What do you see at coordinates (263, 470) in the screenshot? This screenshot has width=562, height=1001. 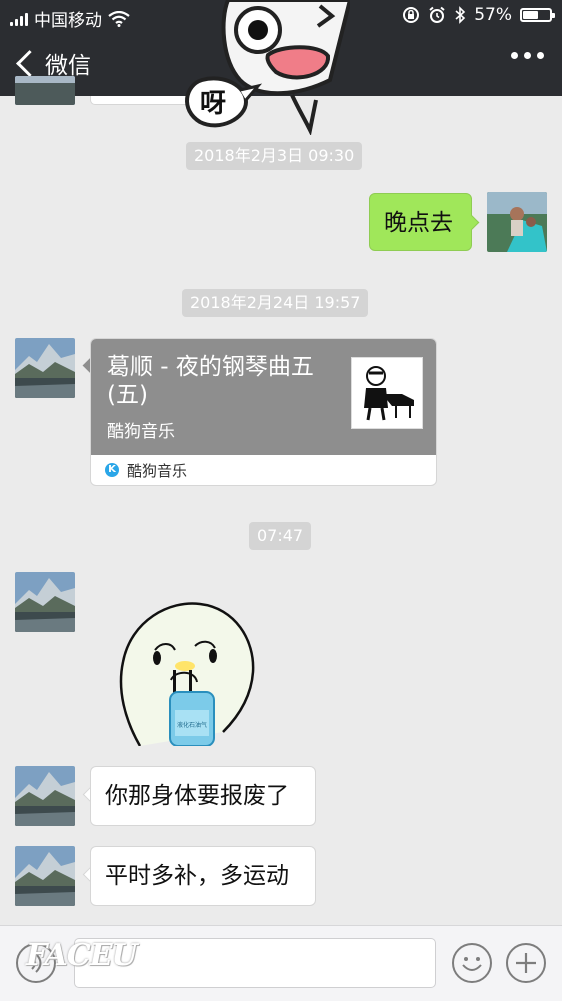 I see `music-card-footer: K 酷狗音乐` at bounding box center [263, 470].